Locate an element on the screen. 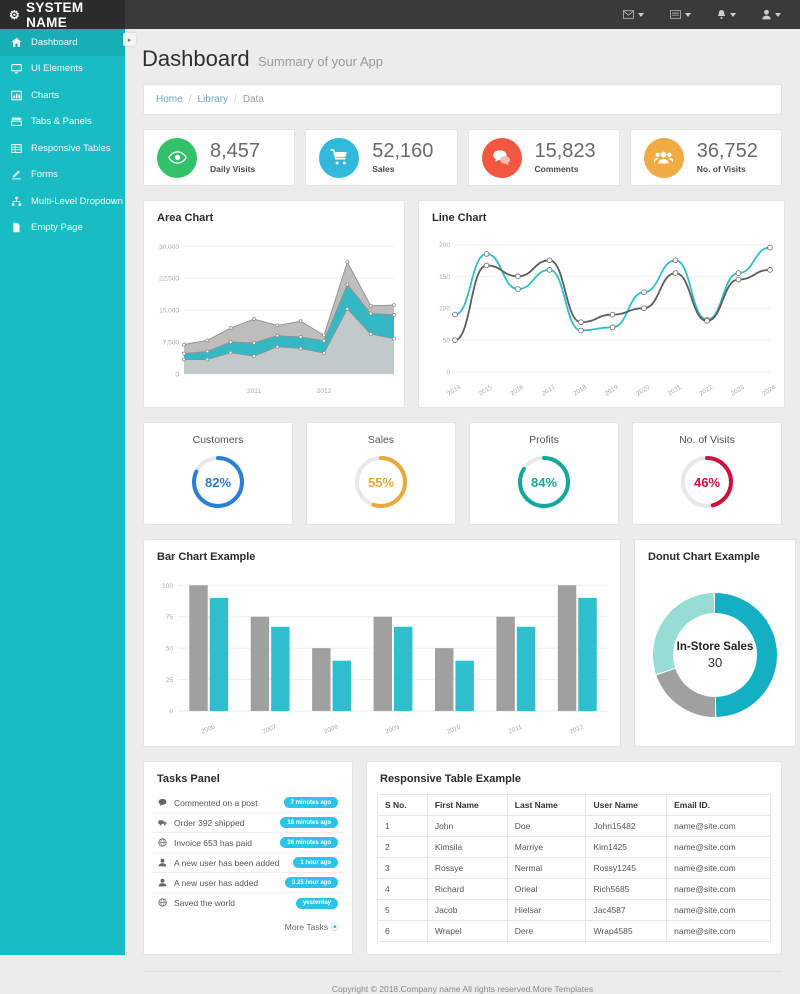 This screenshot has width=800, height=994. top-nav is located at coordinates (702, 14).